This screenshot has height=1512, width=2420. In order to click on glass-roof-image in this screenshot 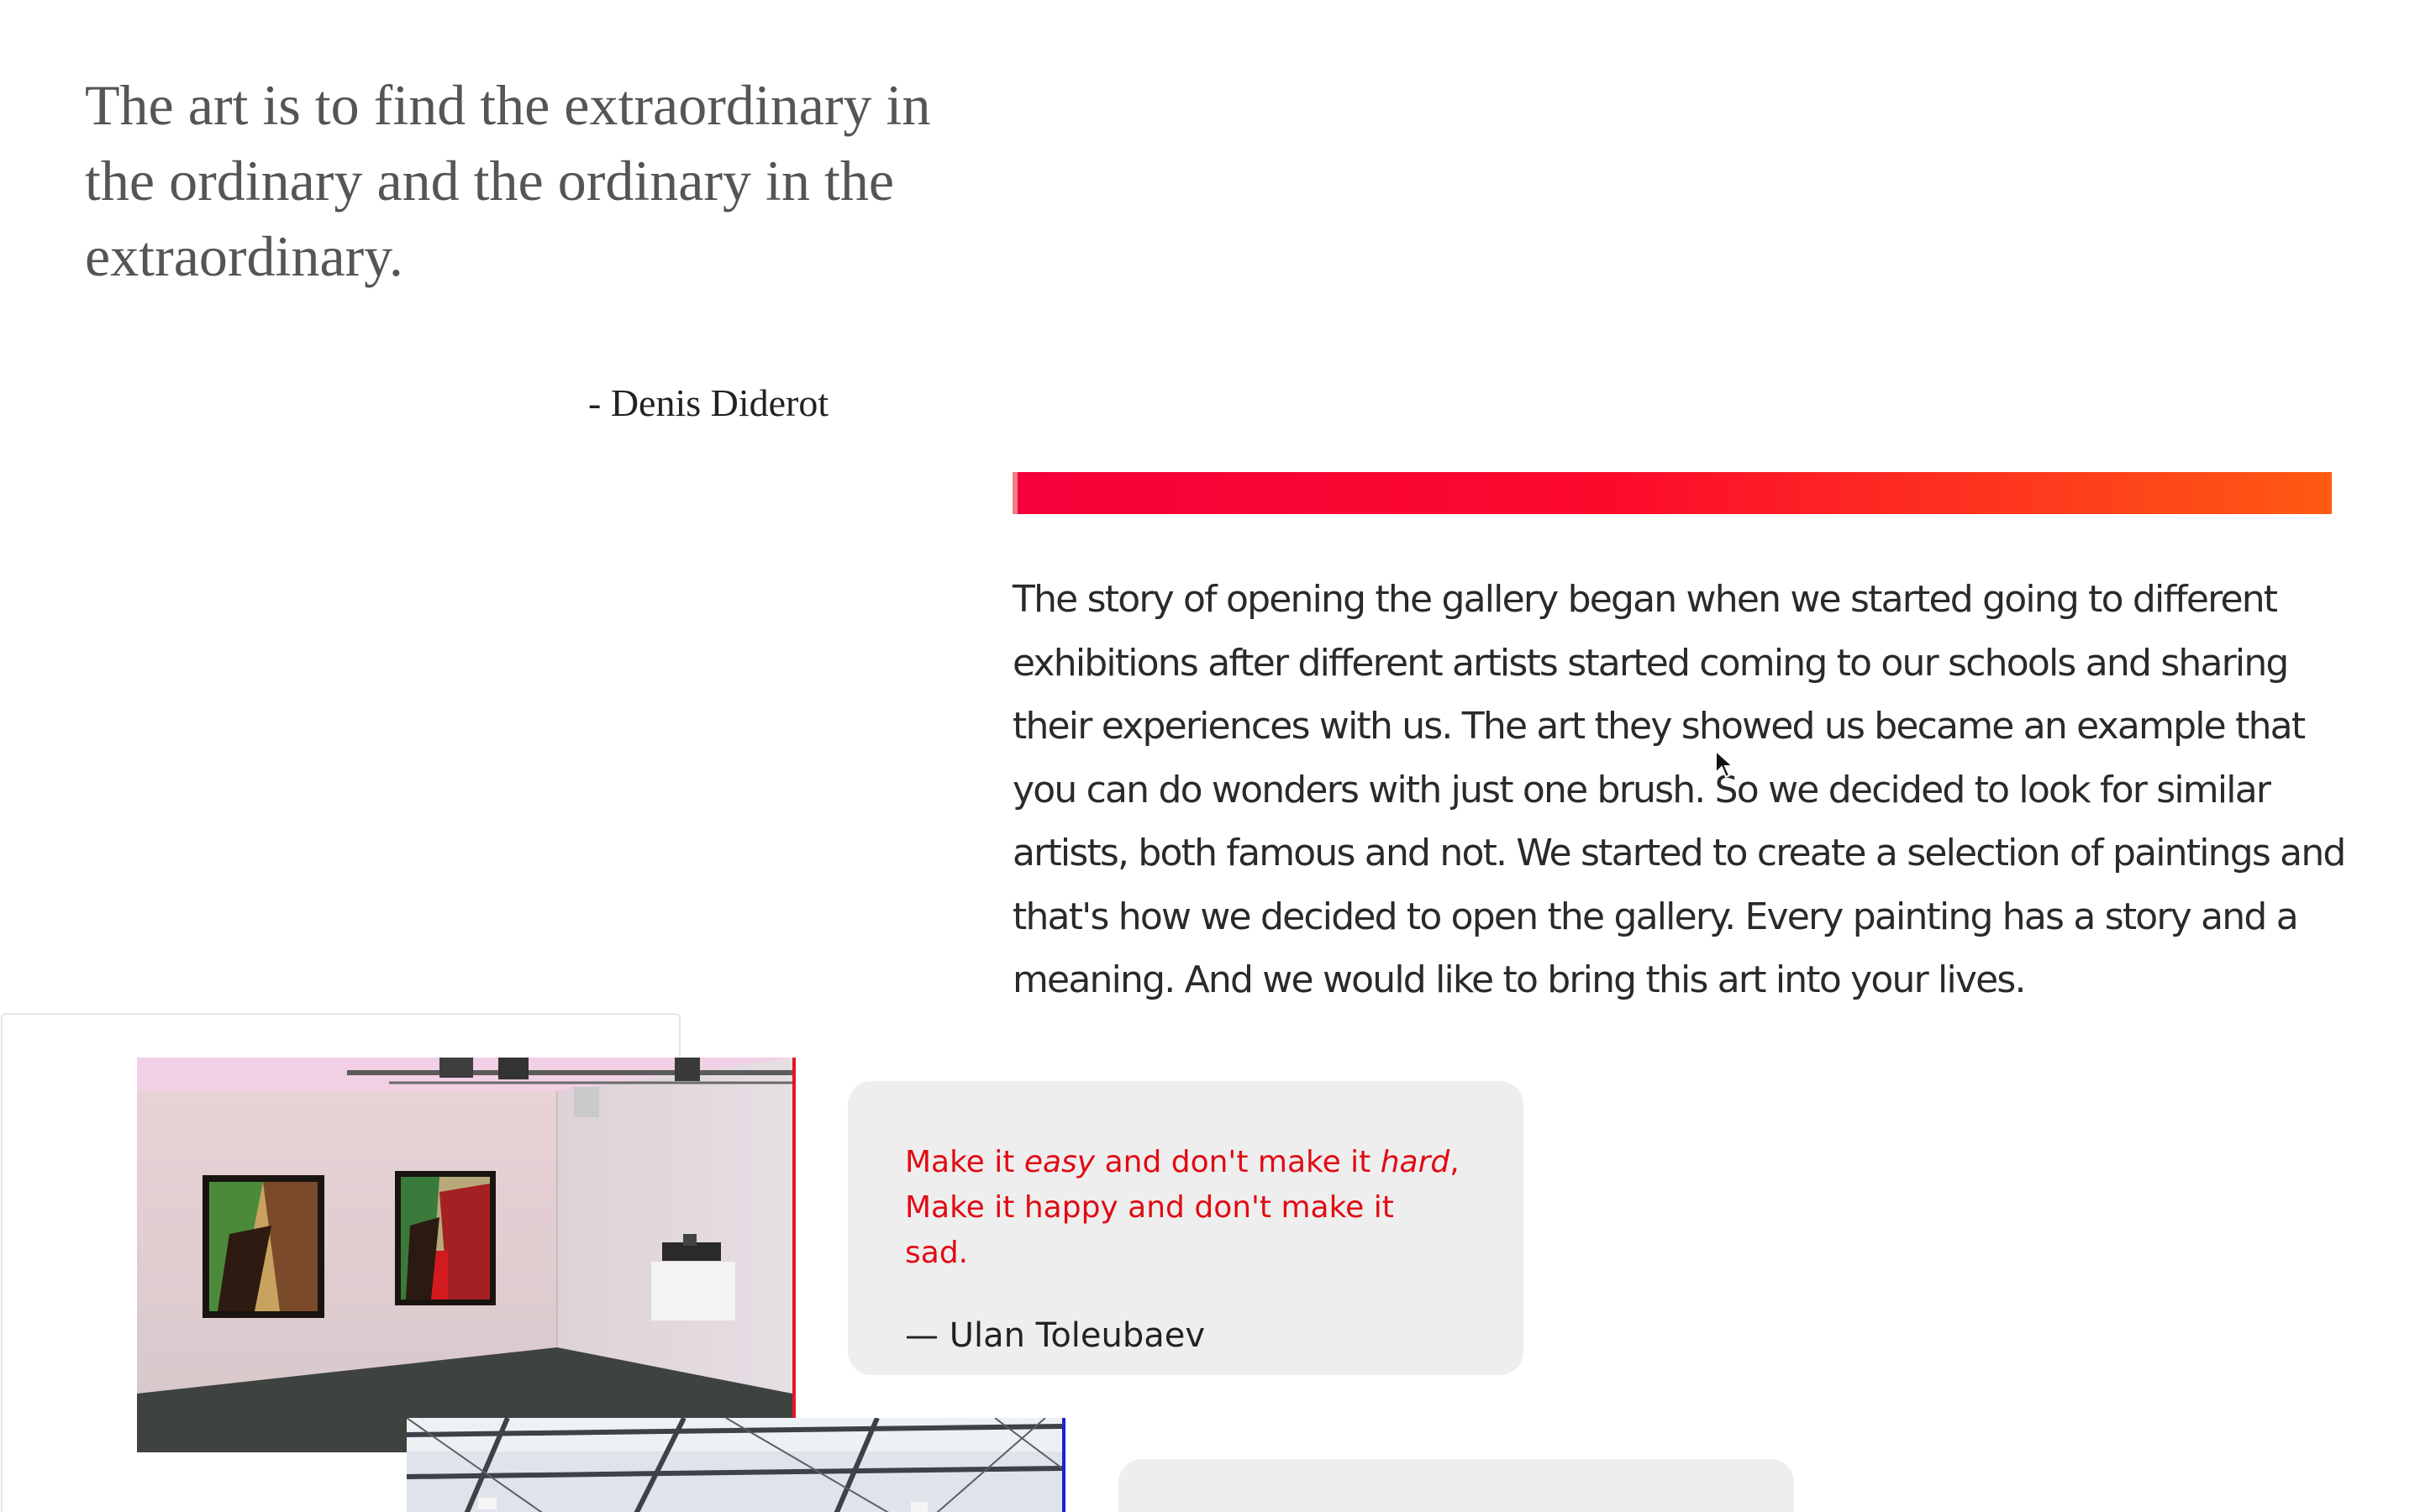, I will do `click(734, 1465)`.